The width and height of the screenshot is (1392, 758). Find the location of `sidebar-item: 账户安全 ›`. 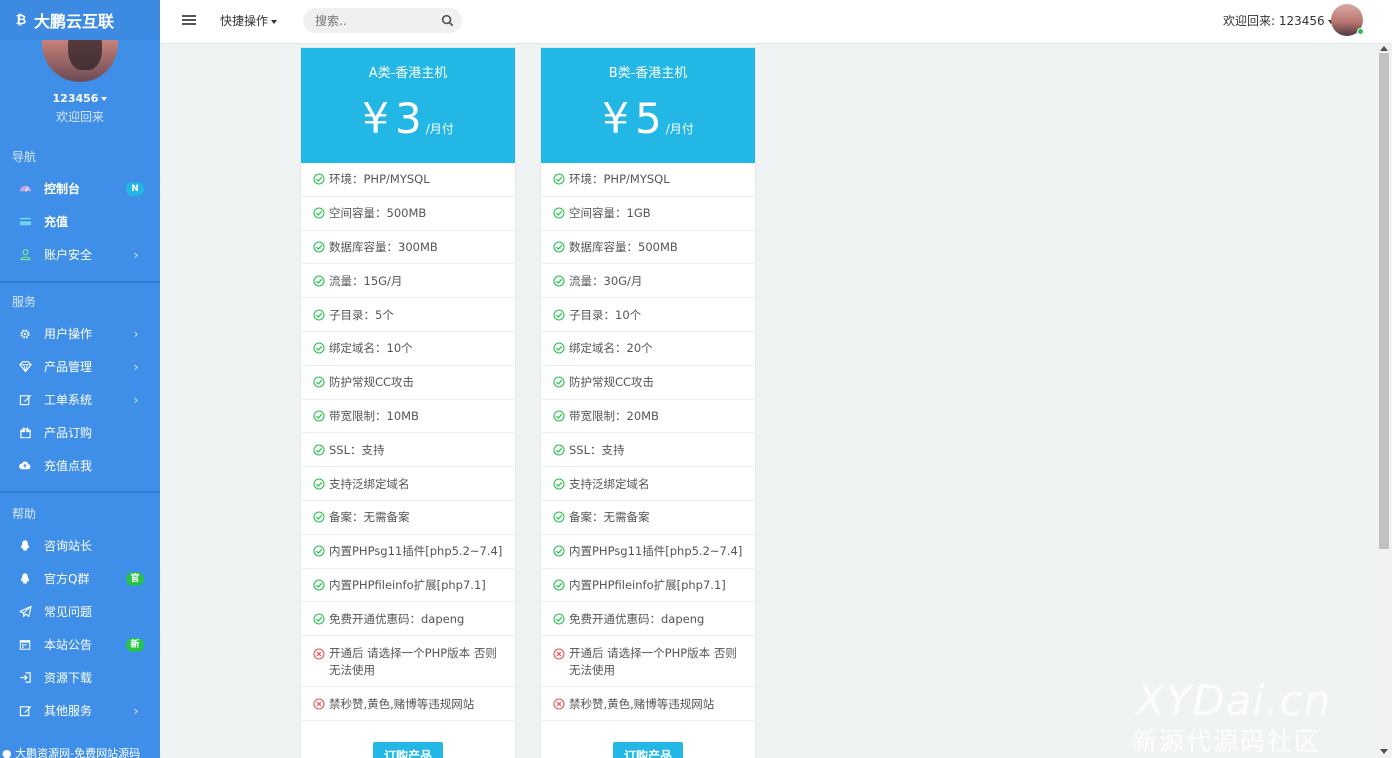

sidebar-item: 账户安全 › is located at coordinates (80, 254).